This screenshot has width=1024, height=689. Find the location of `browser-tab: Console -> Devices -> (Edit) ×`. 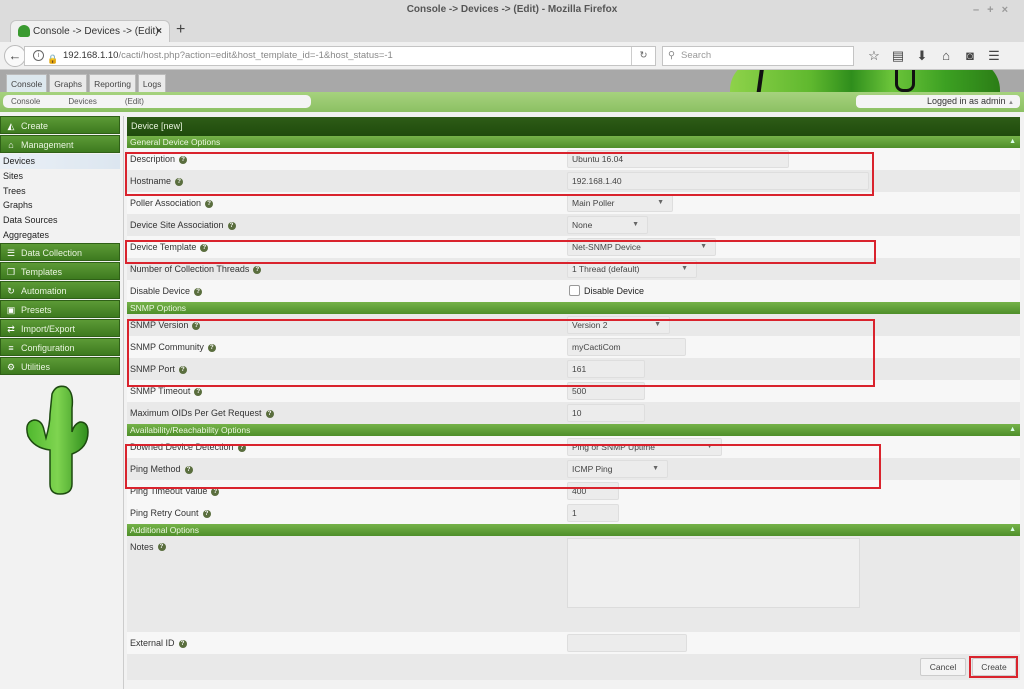

browser-tab: Console -> Devices -> (Edit) × is located at coordinates (90, 31).